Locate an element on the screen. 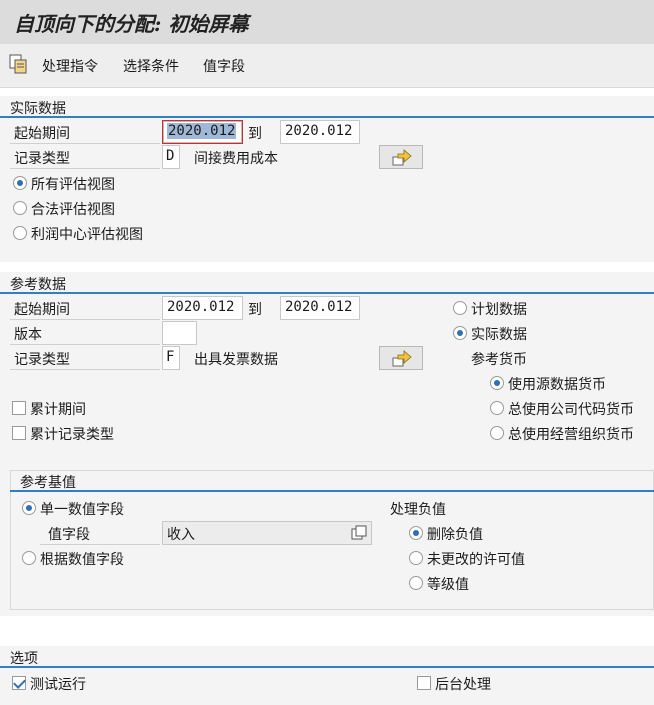 Image resolution: width=654 pixels, height=705 pixels. reference-currency-header: 参考货币 is located at coordinates (499, 360).